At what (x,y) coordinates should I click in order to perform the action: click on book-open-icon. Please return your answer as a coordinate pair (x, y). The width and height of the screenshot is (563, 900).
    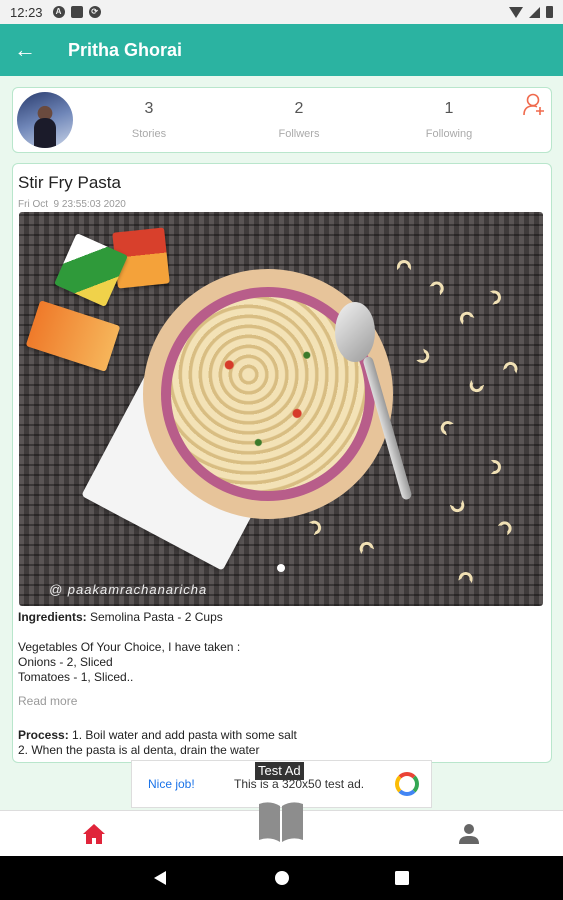
    Looking at the image, I should click on (281, 822).